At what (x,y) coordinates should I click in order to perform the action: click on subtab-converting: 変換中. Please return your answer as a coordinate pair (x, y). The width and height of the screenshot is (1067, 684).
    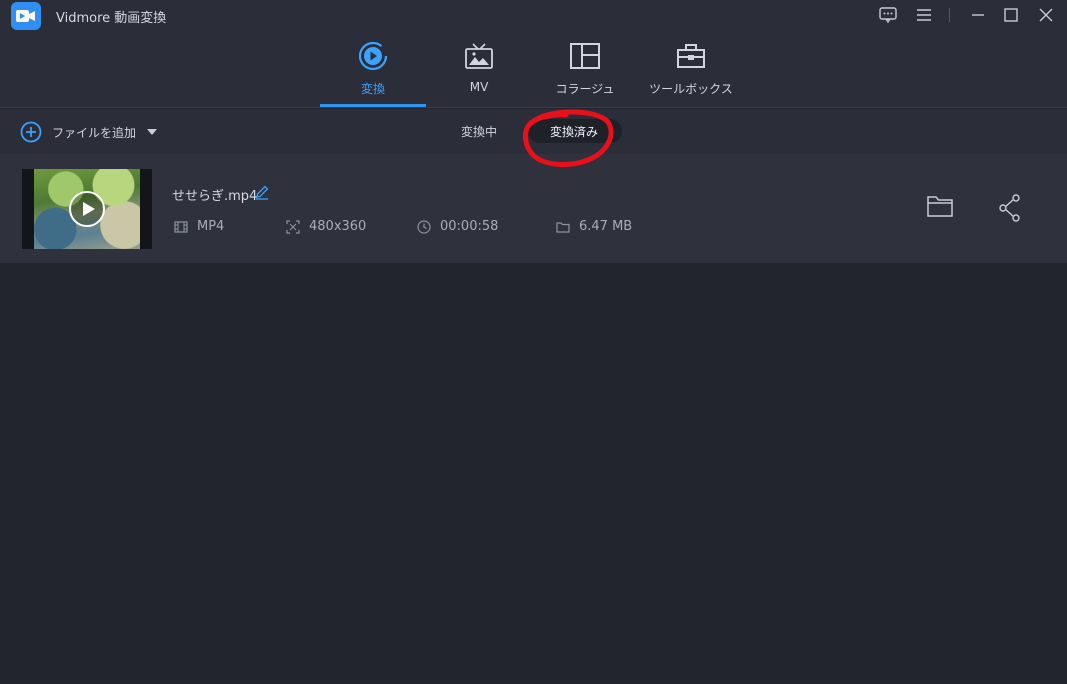
    Looking at the image, I should click on (479, 131).